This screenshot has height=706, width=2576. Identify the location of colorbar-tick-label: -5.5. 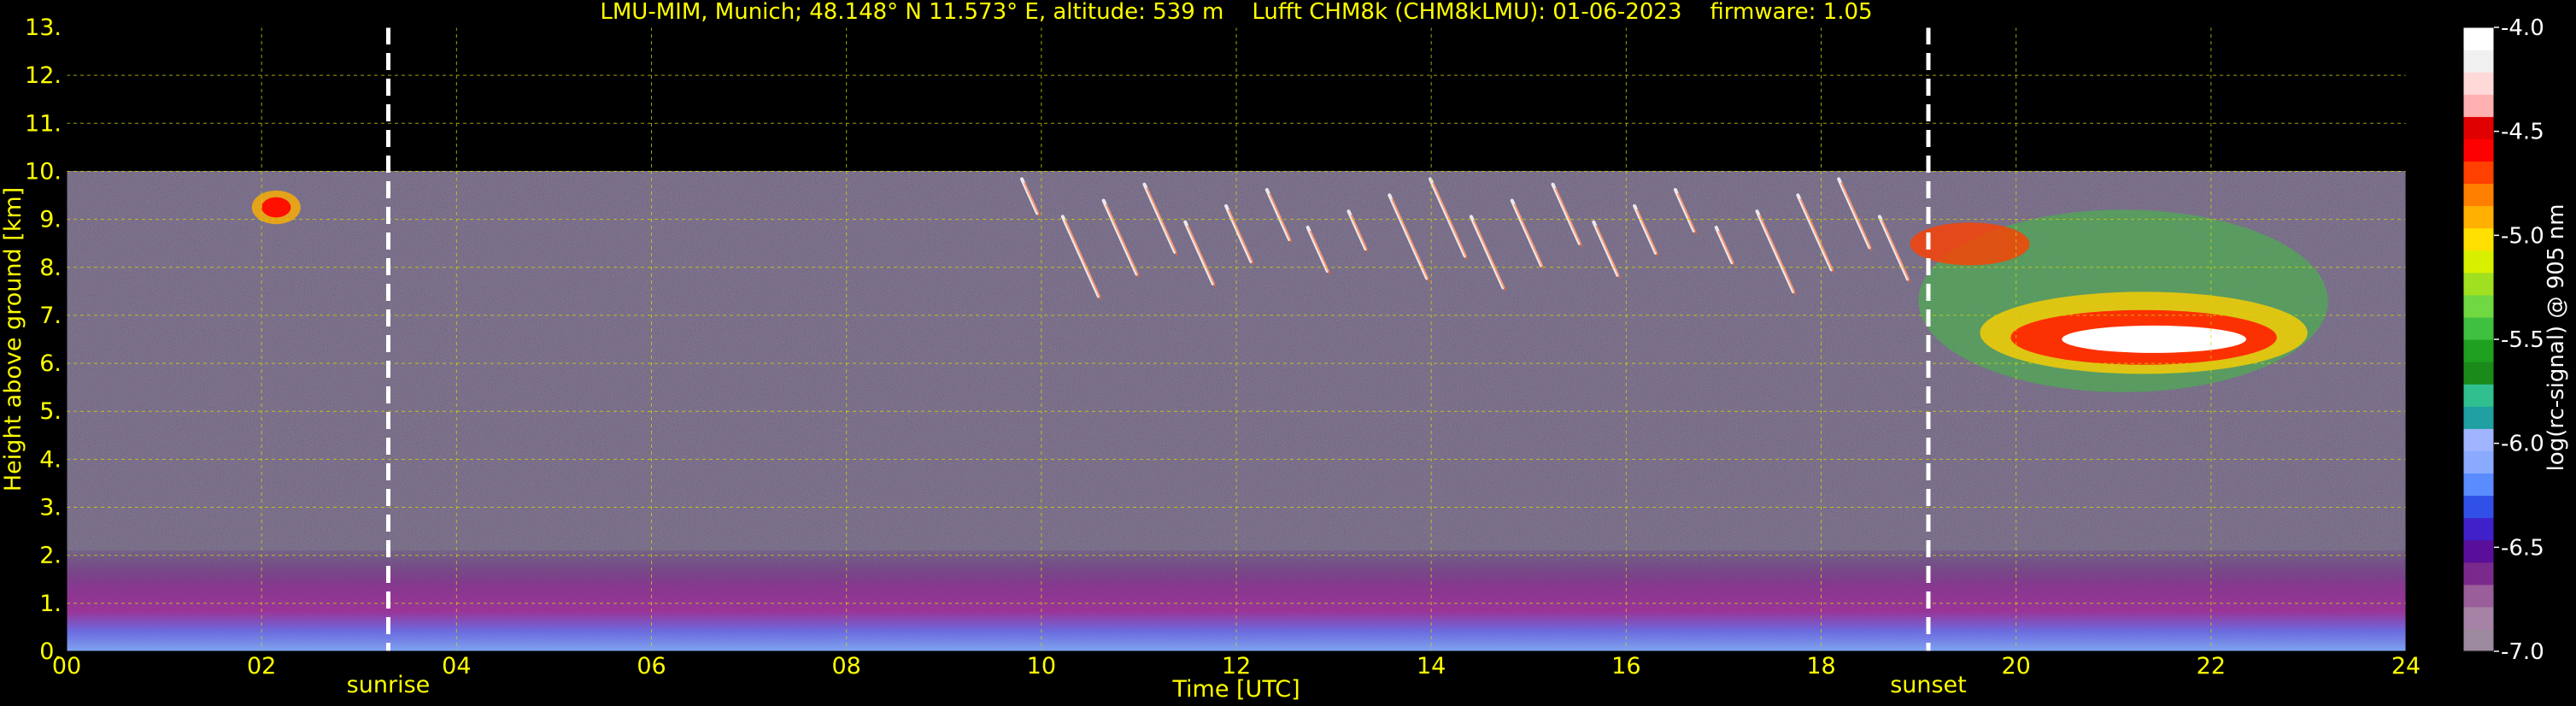
(2522, 340).